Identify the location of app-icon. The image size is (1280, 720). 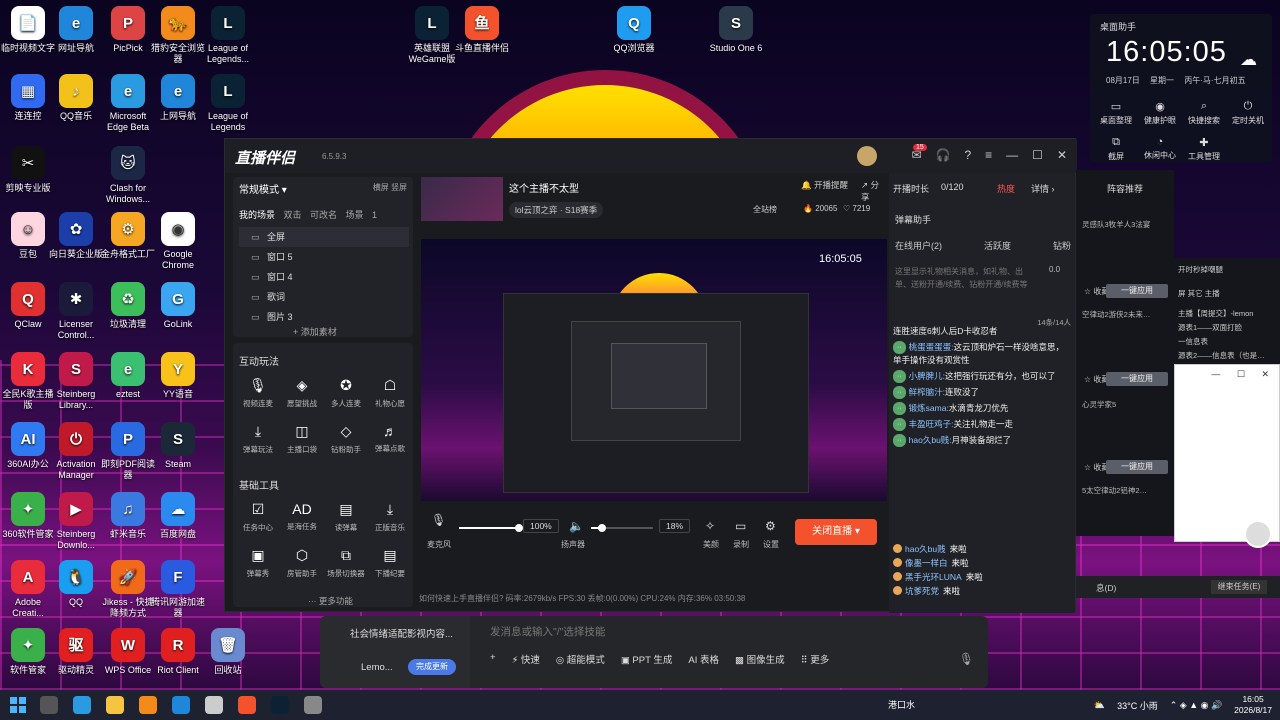
(214, 705).